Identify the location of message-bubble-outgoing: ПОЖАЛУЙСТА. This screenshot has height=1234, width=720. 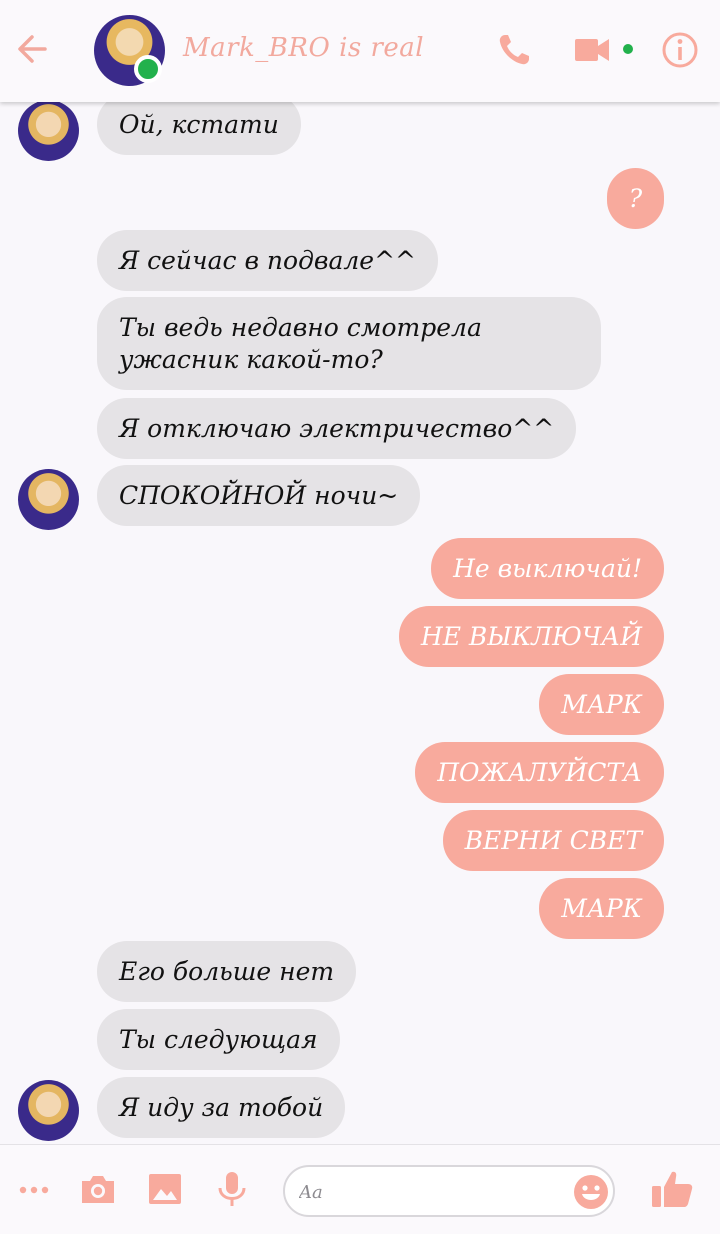
(539, 772).